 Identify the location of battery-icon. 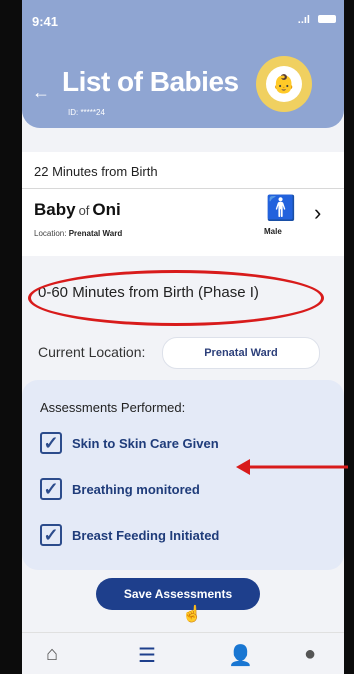
(327, 19).